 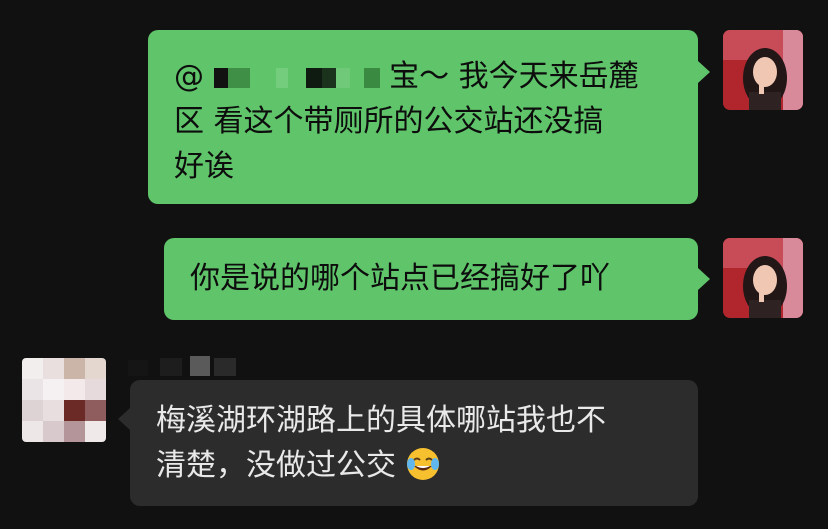 I want to click on redacted-mention-name, so click(x=296, y=76).